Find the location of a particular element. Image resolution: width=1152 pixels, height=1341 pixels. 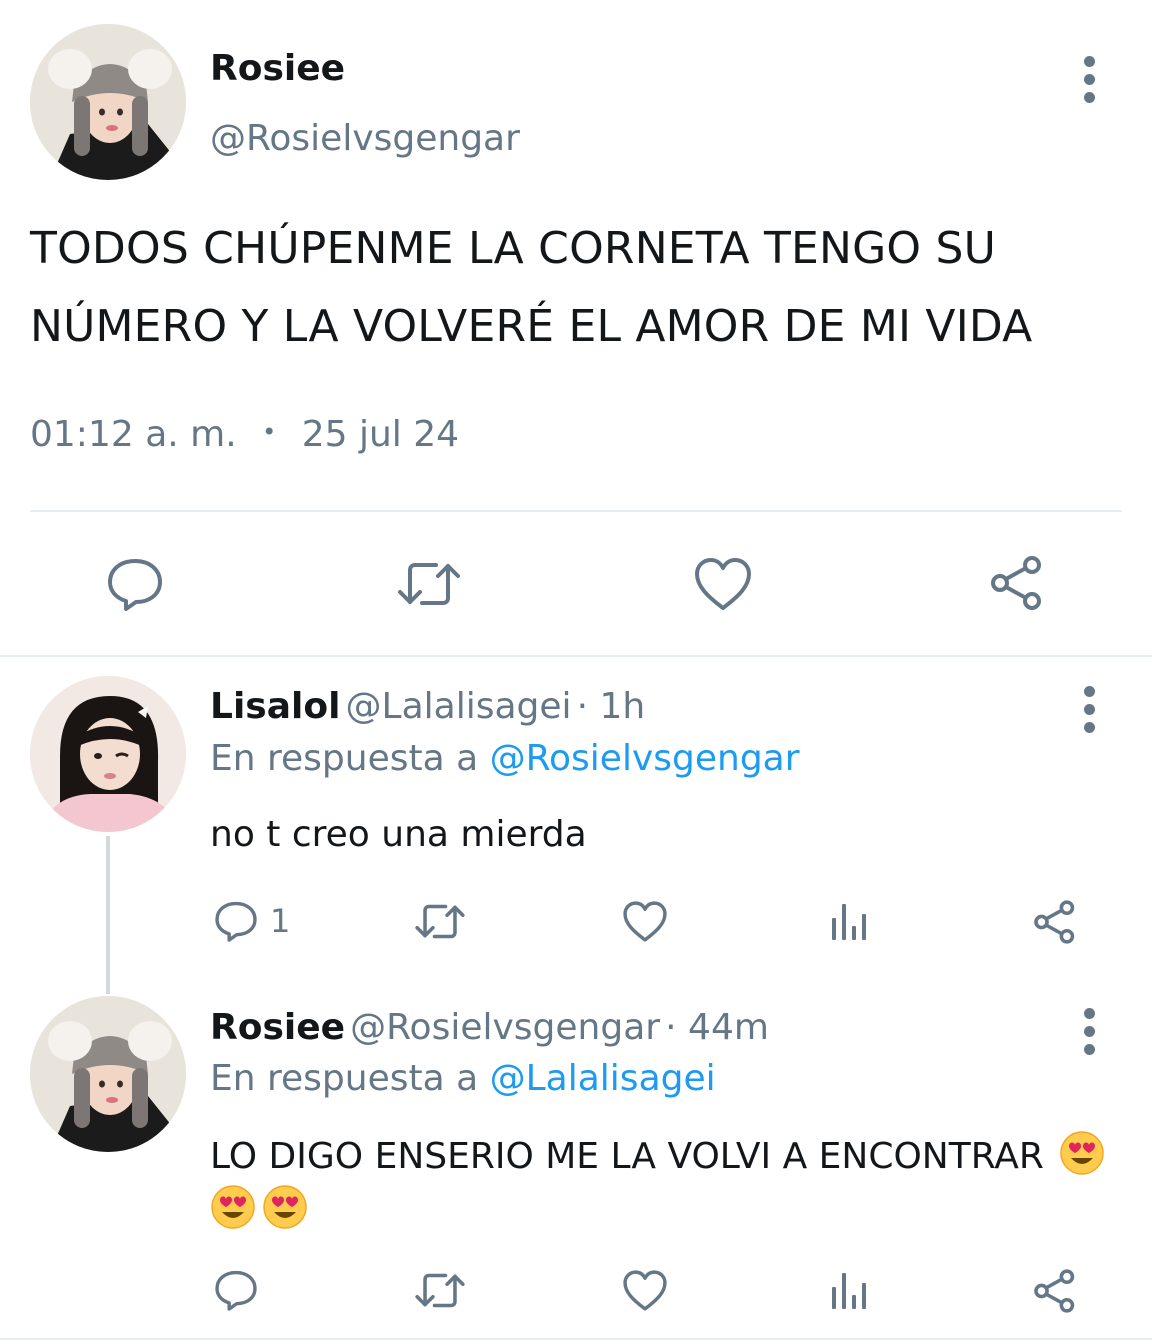

author-name: Rosiee is located at coordinates (277, 68).